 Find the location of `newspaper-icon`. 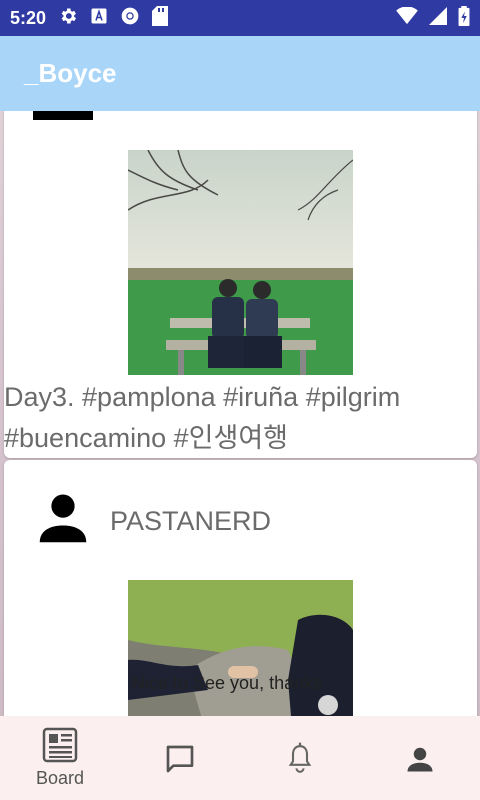

newspaper-icon is located at coordinates (60, 745).